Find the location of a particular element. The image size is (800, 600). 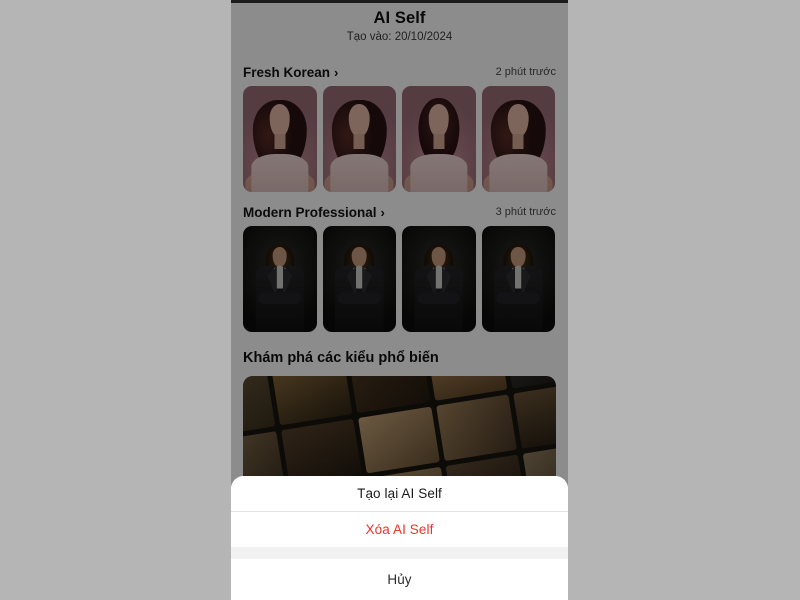

action-sheet-cancel-button: Hủy is located at coordinates (399, 579).